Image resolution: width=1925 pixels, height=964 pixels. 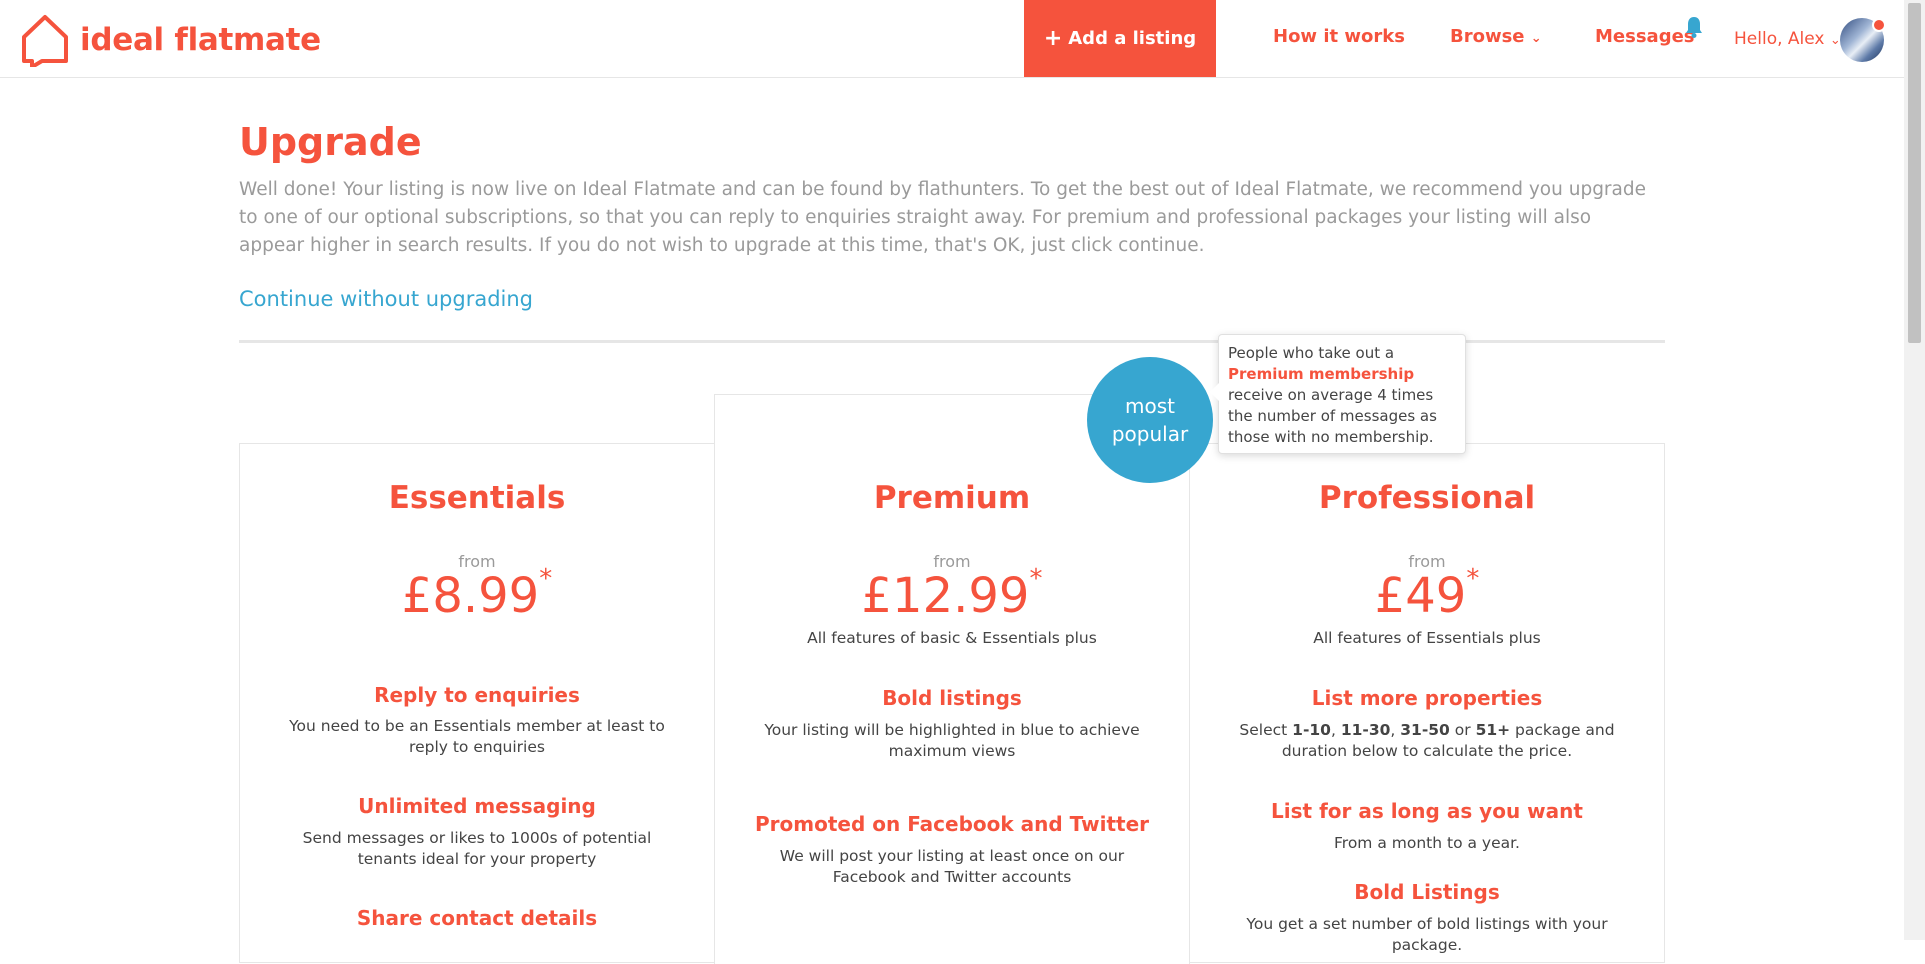 What do you see at coordinates (1132, 38) in the screenshot?
I see `add-listing-label: Add a listing` at bounding box center [1132, 38].